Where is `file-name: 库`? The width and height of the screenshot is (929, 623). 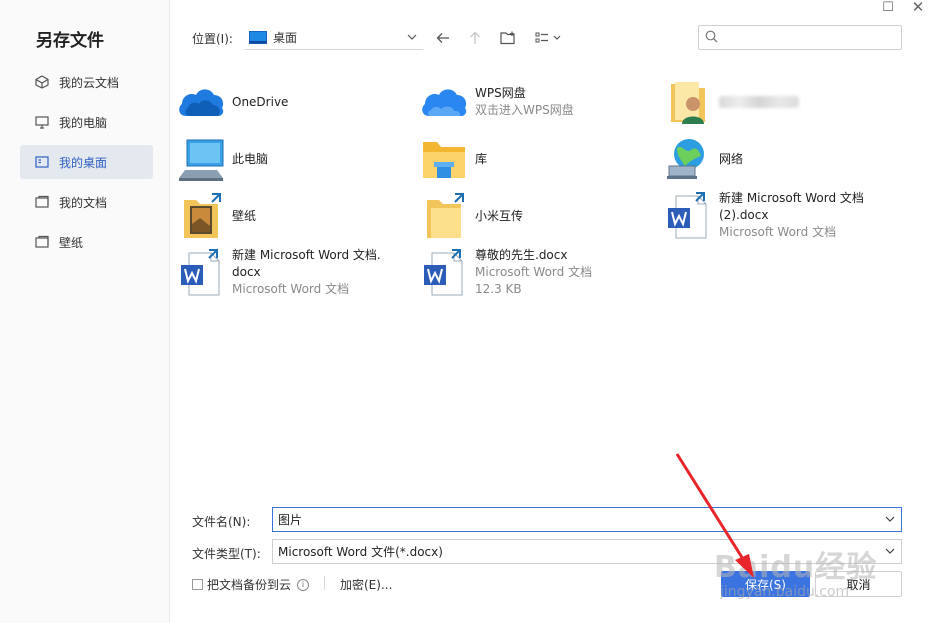
file-name: 库 is located at coordinates (481, 158).